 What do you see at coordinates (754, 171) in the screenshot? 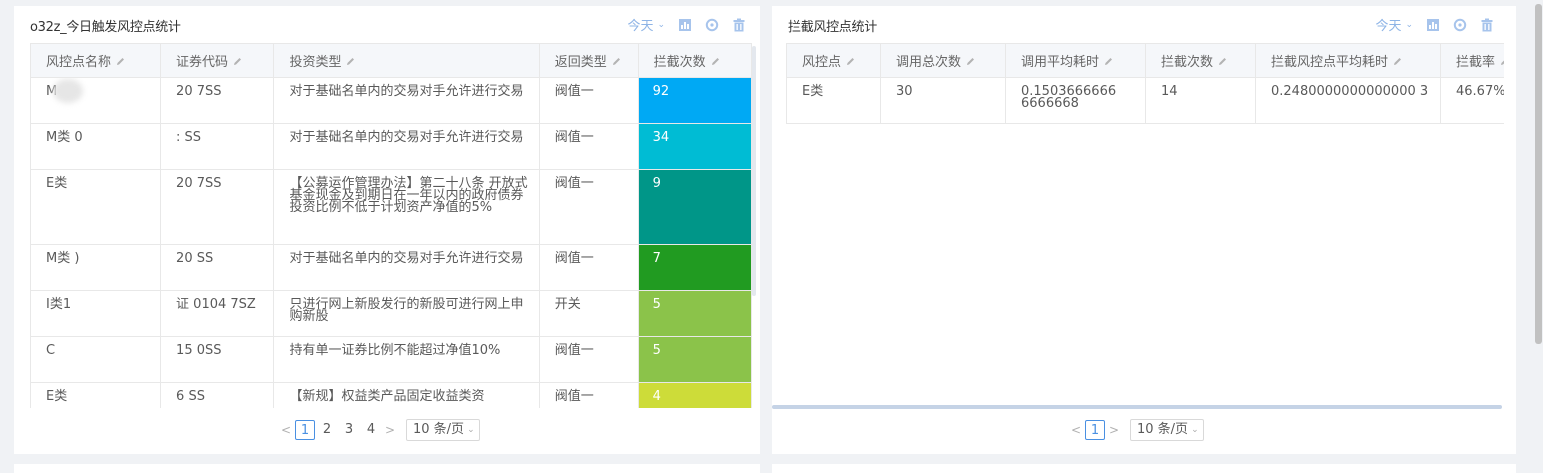
I see `table-vertical-scrollbar` at bounding box center [754, 171].